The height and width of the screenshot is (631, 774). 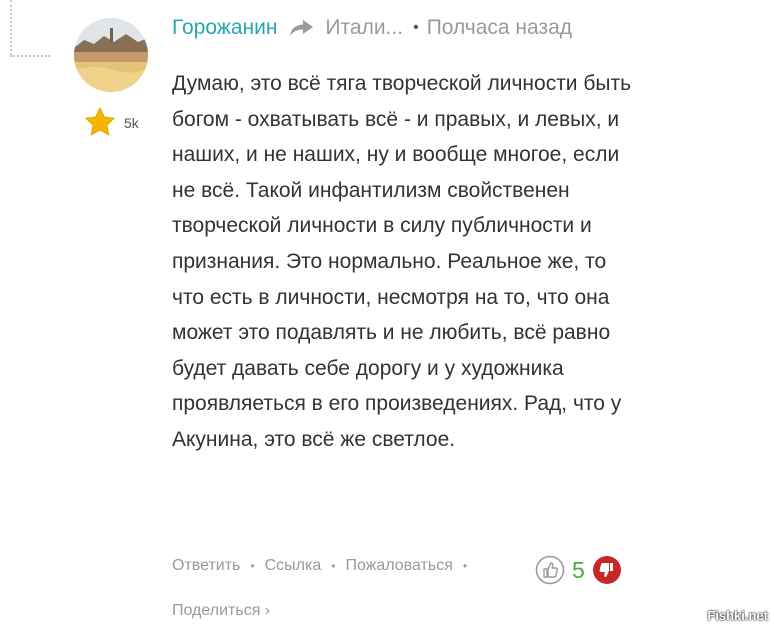 What do you see at coordinates (11, 27) in the screenshot?
I see `thread-line-vertical` at bounding box center [11, 27].